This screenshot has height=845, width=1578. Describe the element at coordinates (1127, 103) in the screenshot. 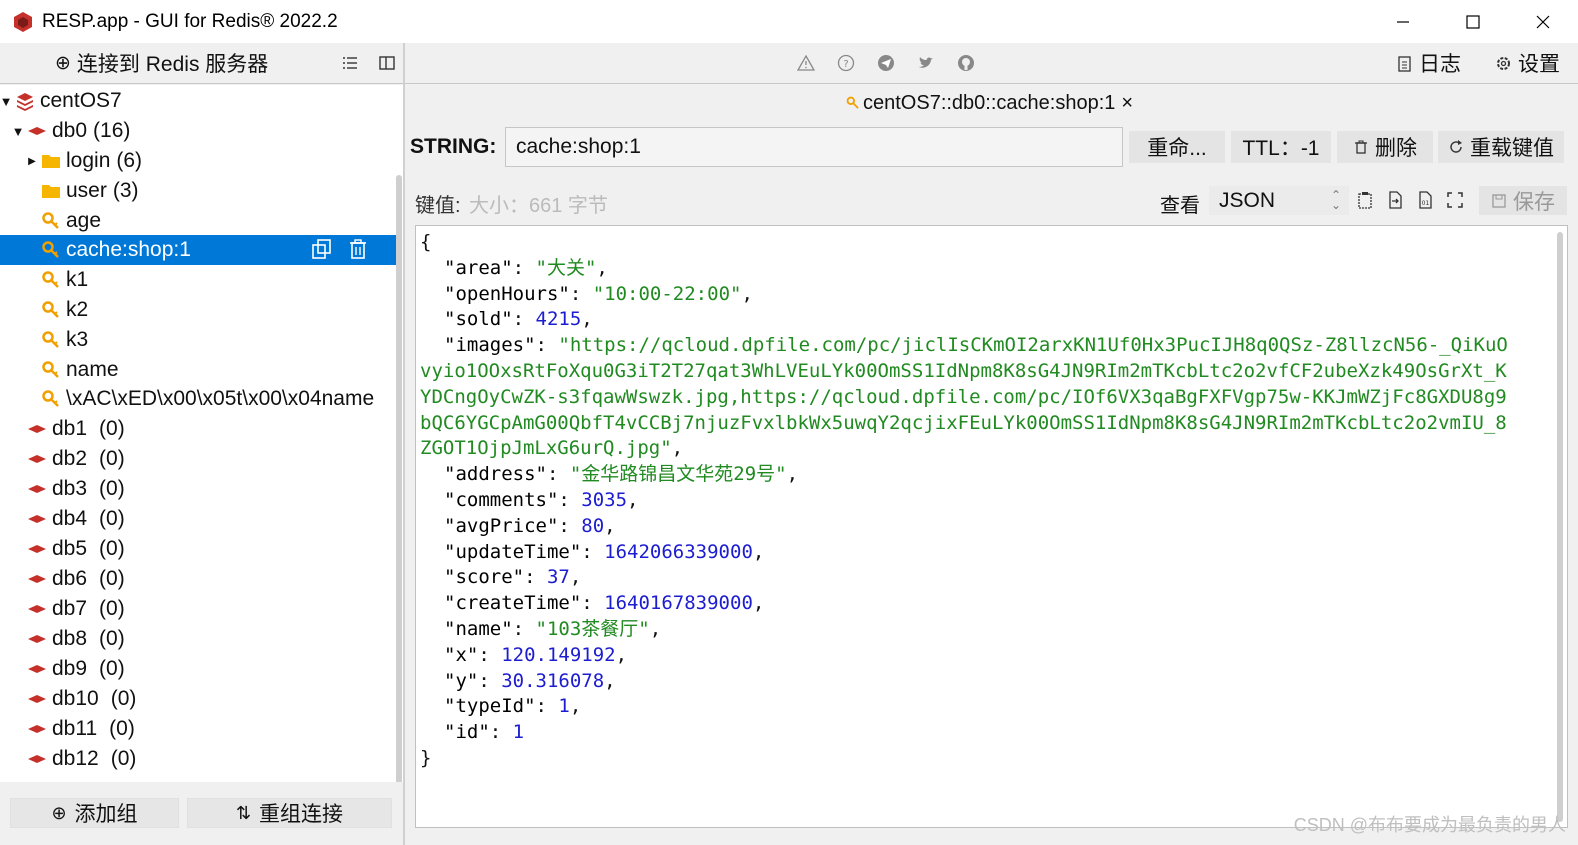

I see `tab-close-icon: ×` at that location.